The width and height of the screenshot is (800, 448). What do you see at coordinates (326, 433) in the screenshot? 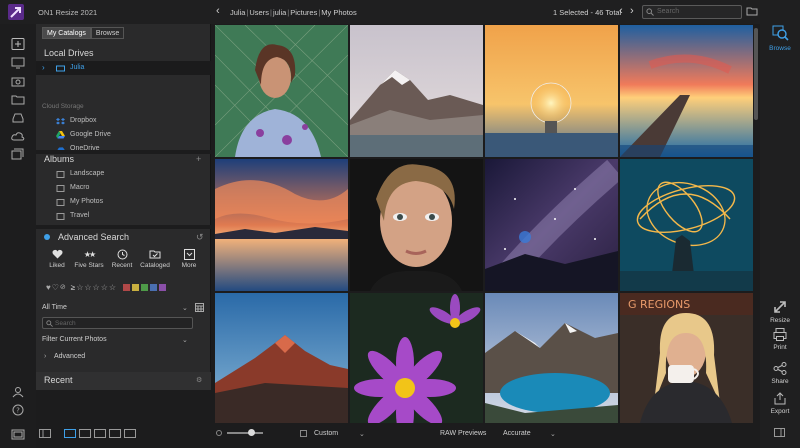
I see `sort-mode-select: Custom` at bounding box center [326, 433].